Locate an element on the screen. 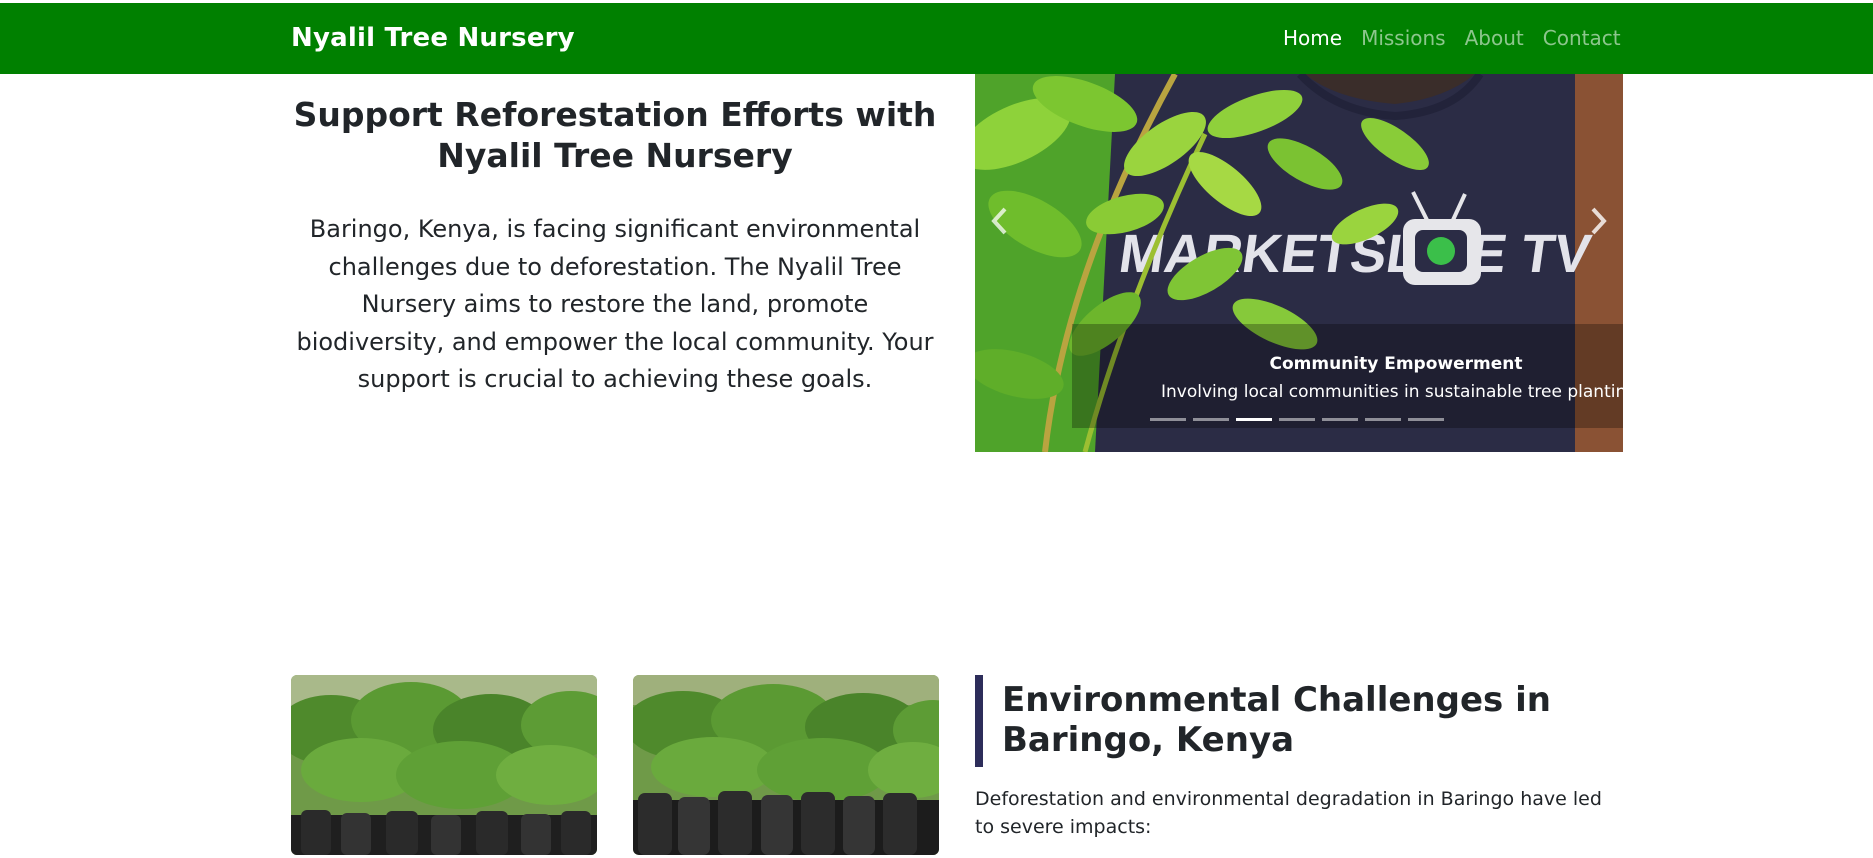  chevron-left-icon is located at coordinates (999, 221).